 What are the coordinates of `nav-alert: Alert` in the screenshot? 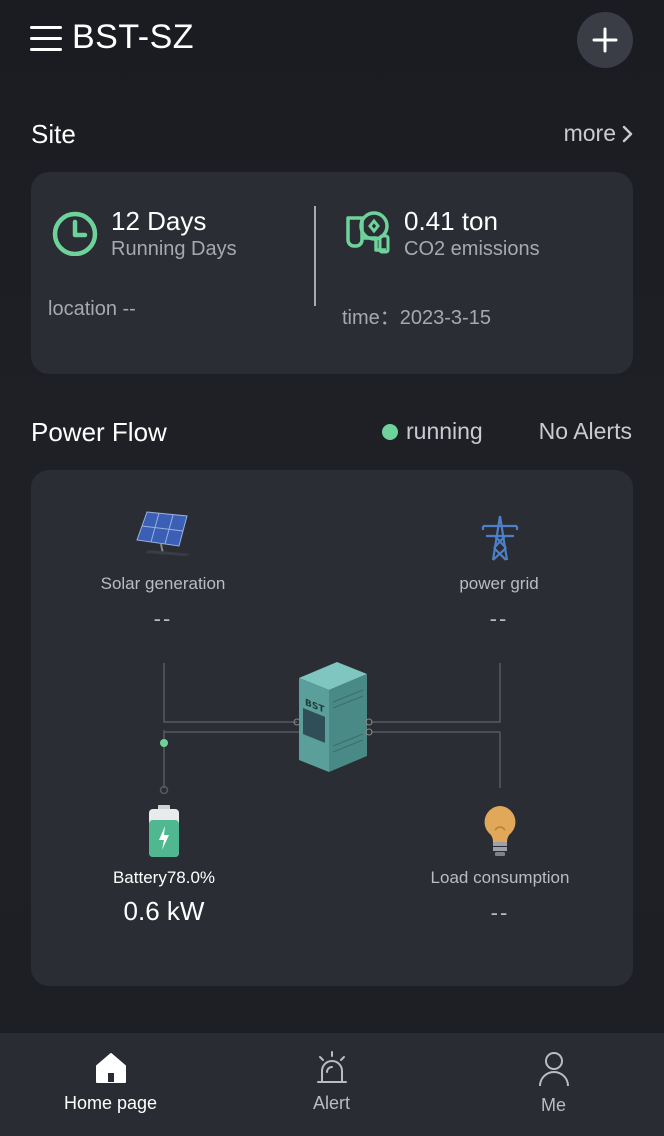 It's located at (331, 1084).